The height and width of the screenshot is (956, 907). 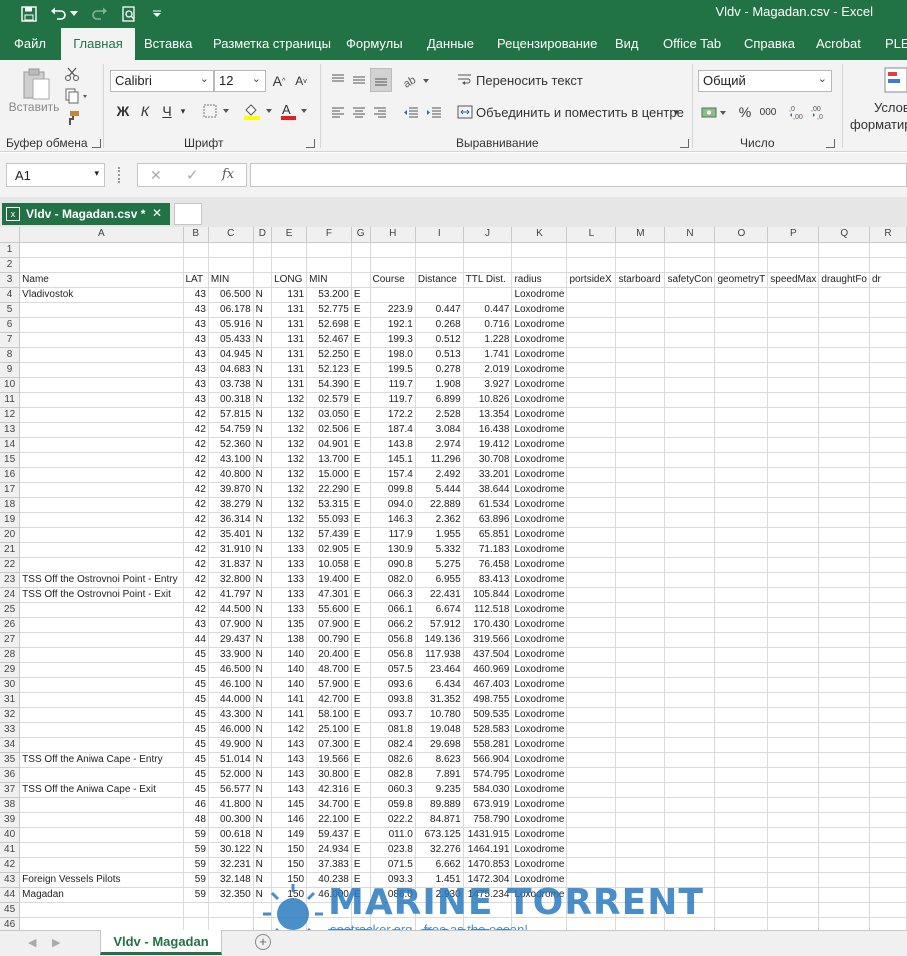 I want to click on column-header: D, so click(x=263, y=235).